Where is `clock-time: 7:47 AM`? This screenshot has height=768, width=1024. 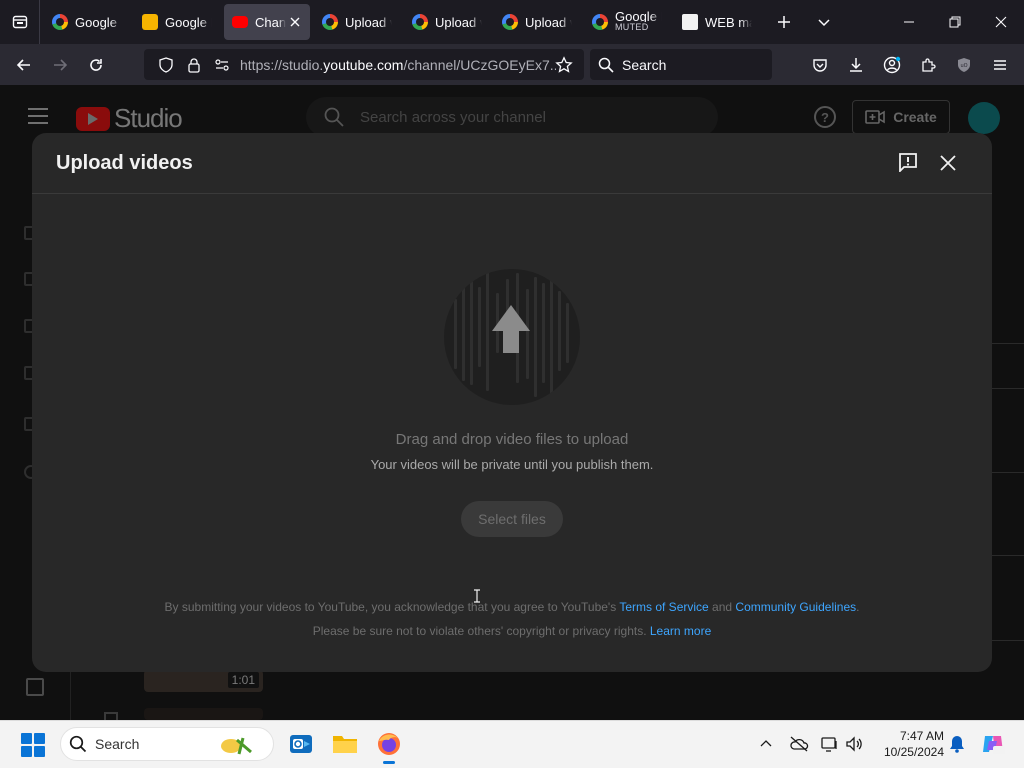 clock-time: 7:47 AM is located at coordinates (921, 736).